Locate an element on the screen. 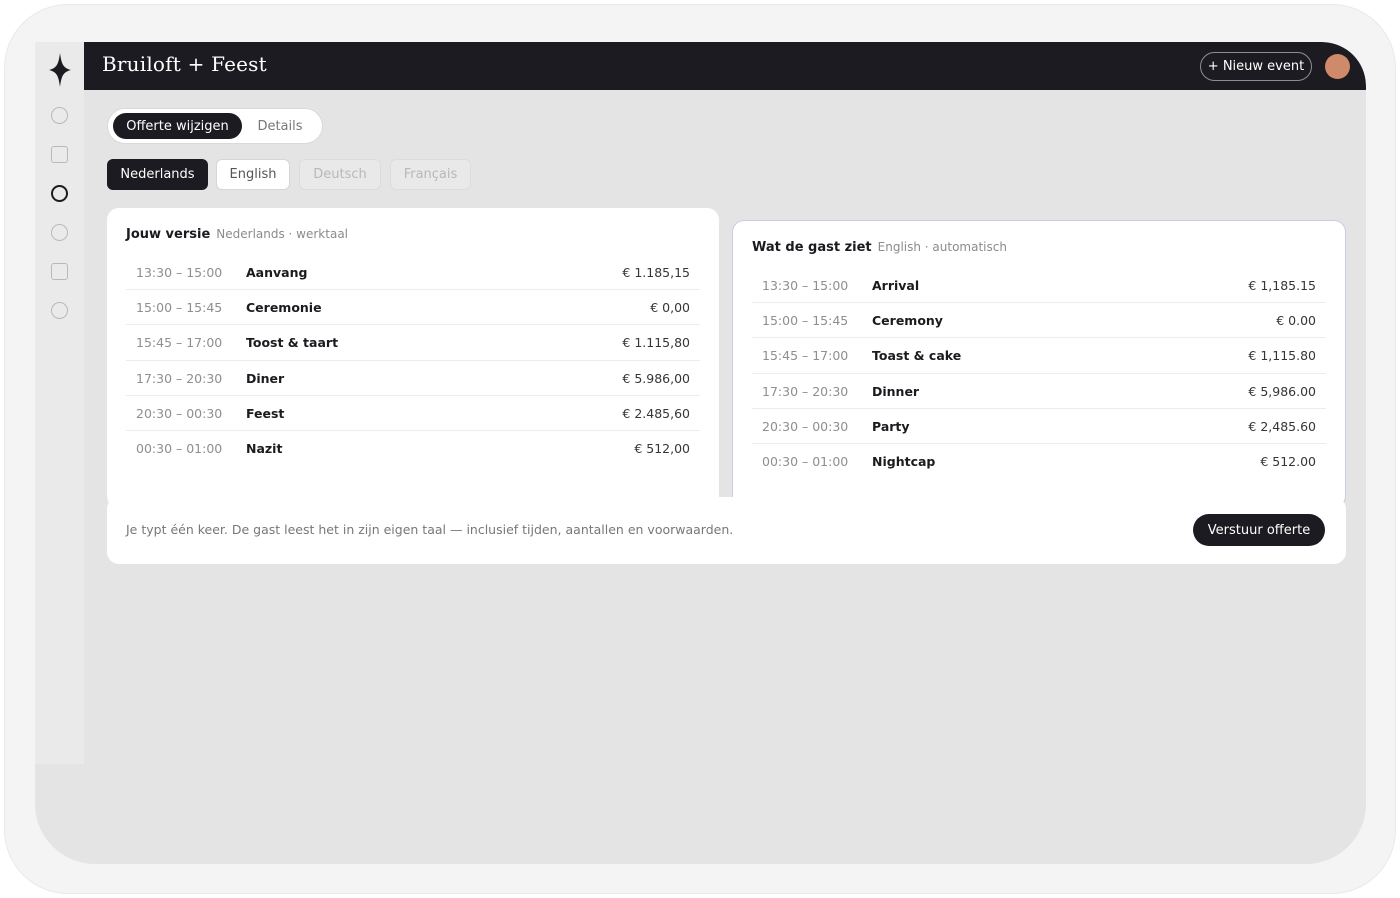  lang-button-english: English is located at coordinates (253, 174).